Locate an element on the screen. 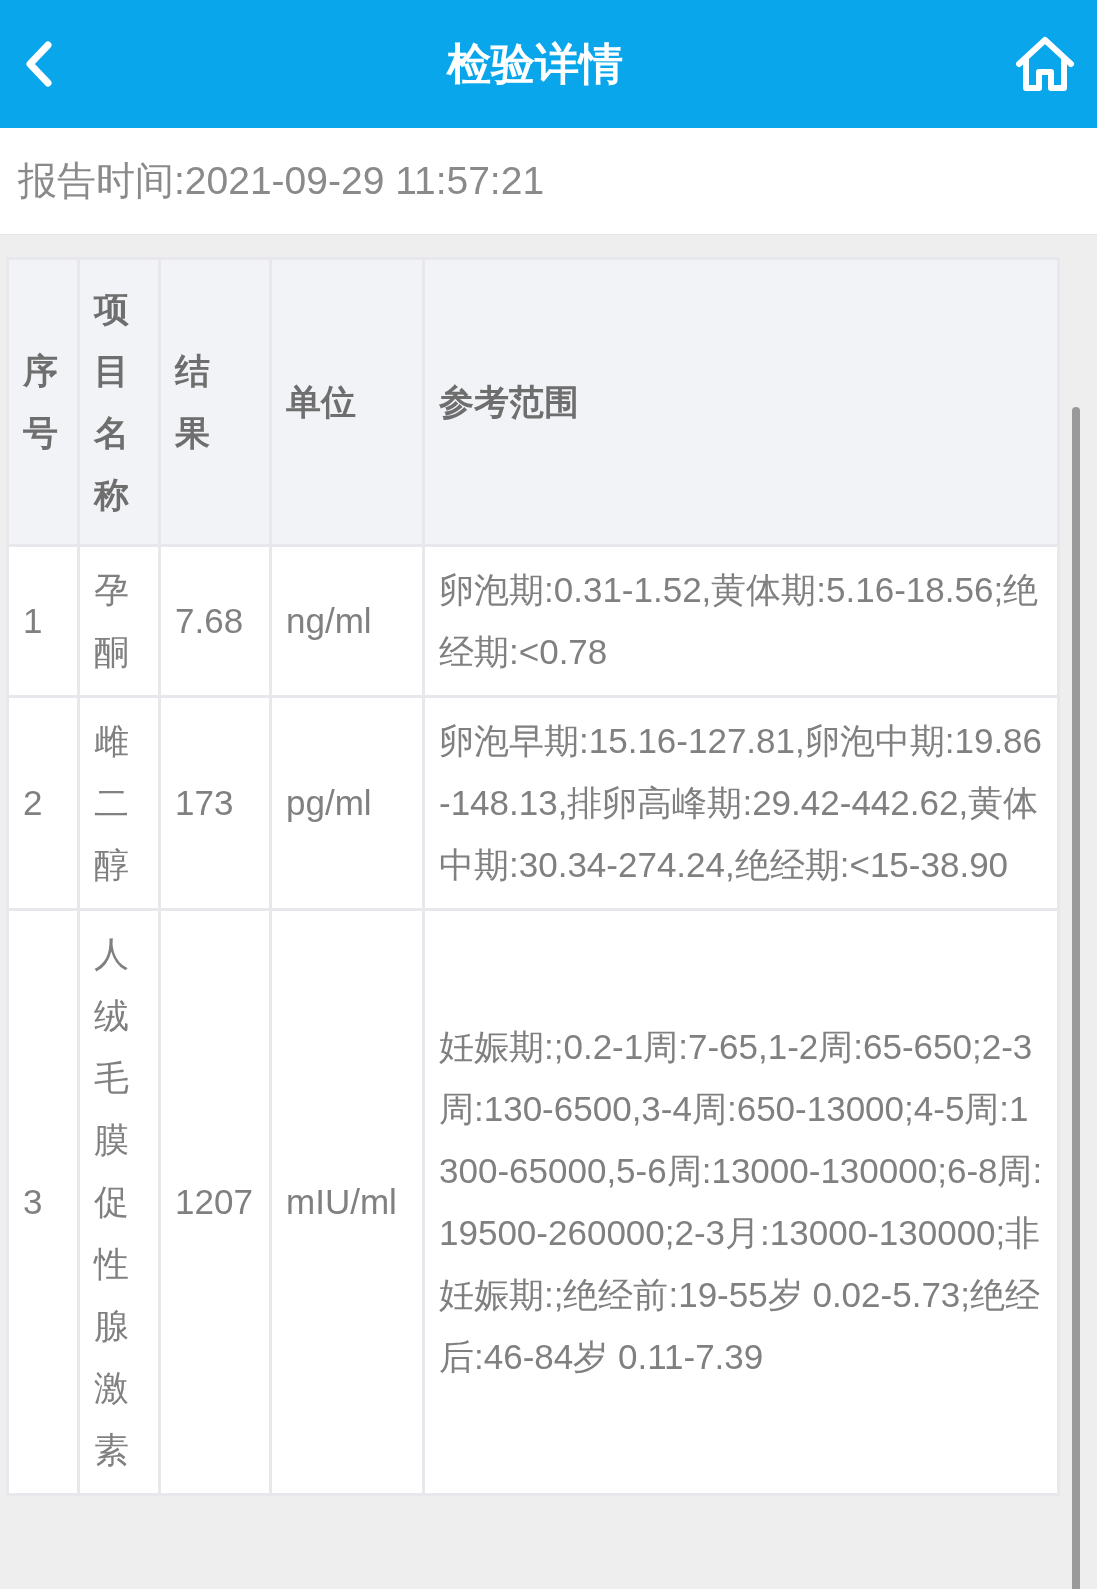  back-icon is located at coordinates (39, 64).